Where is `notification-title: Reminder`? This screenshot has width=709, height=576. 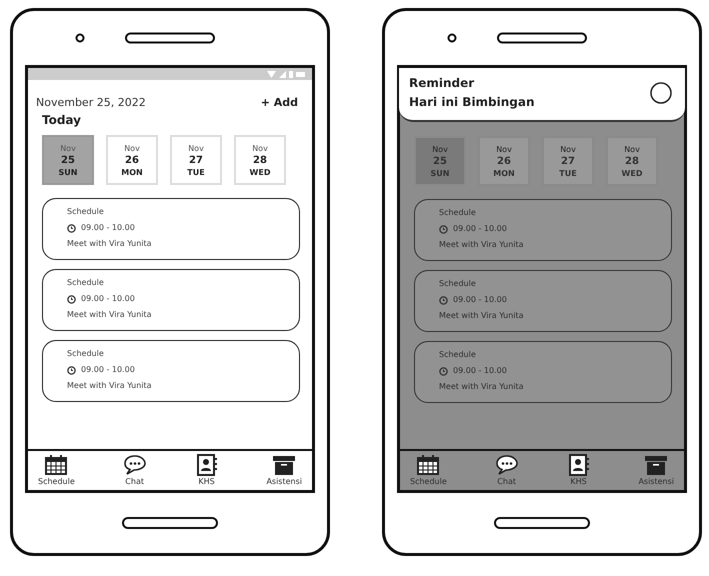 notification-title: Reminder is located at coordinates (442, 83).